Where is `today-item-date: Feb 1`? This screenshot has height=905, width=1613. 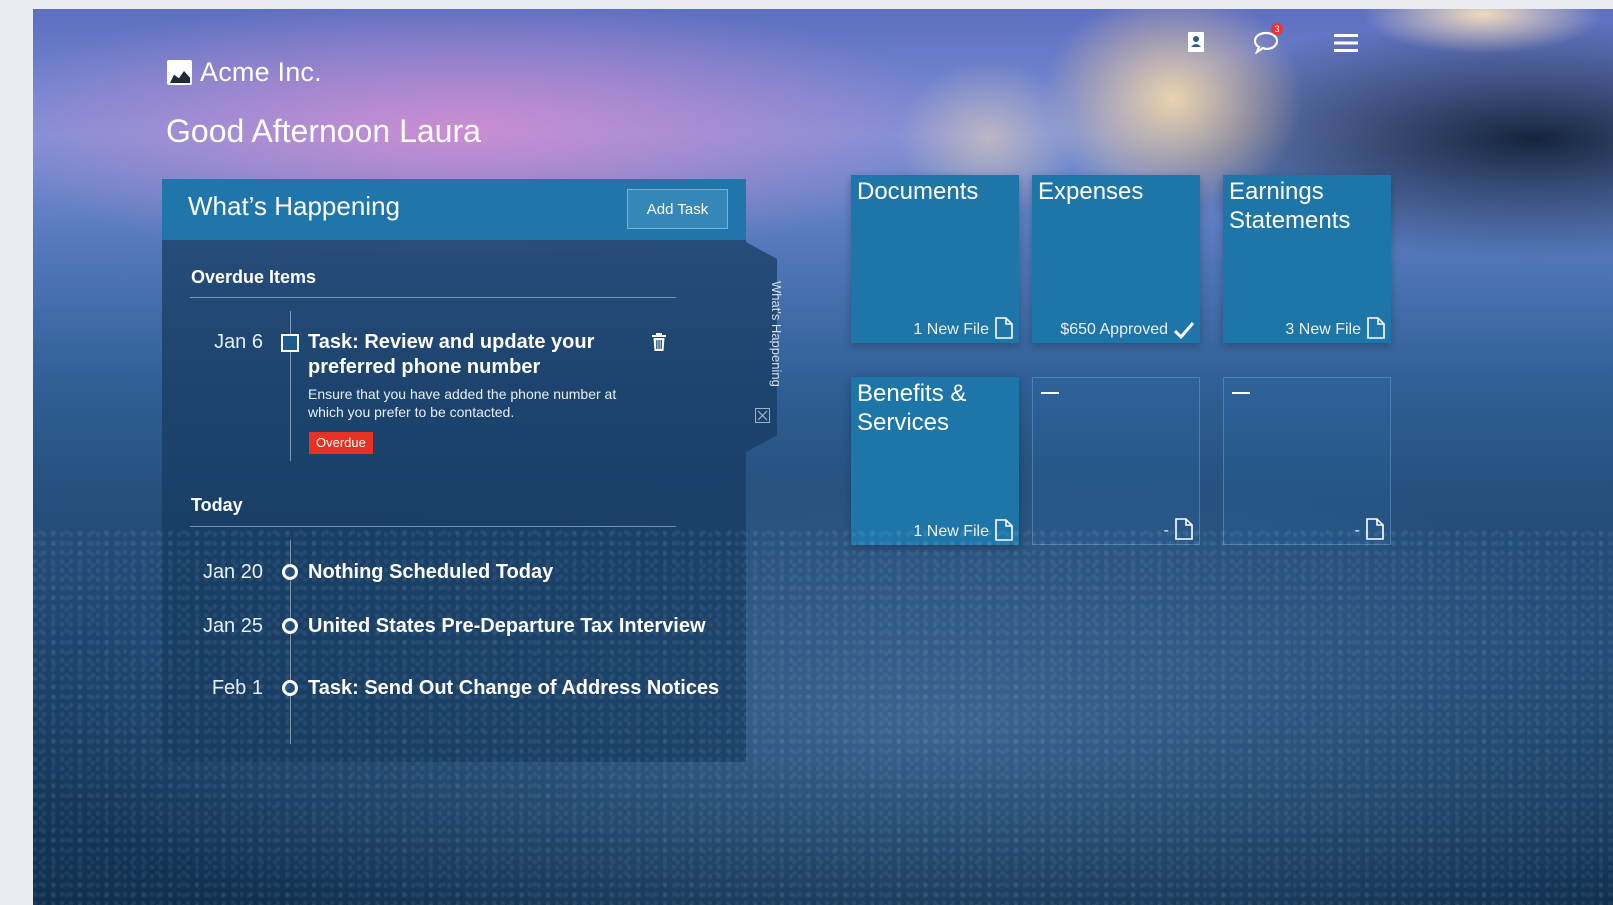
today-item-date: Feb 1 is located at coordinates (237, 688).